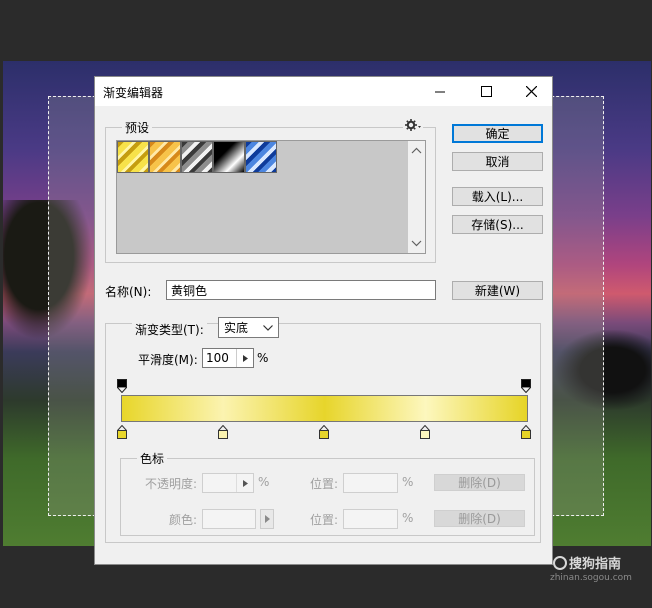 This screenshot has width=652, height=608. Describe the element at coordinates (133, 93) in the screenshot. I see `dialog-title: 渐变编辑器` at that location.